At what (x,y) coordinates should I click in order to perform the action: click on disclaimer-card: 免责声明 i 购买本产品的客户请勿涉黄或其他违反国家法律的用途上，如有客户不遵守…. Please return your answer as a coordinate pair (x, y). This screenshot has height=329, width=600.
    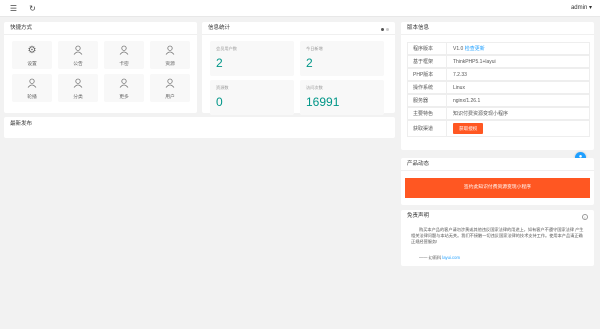
    Looking at the image, I should click on (497, 238).